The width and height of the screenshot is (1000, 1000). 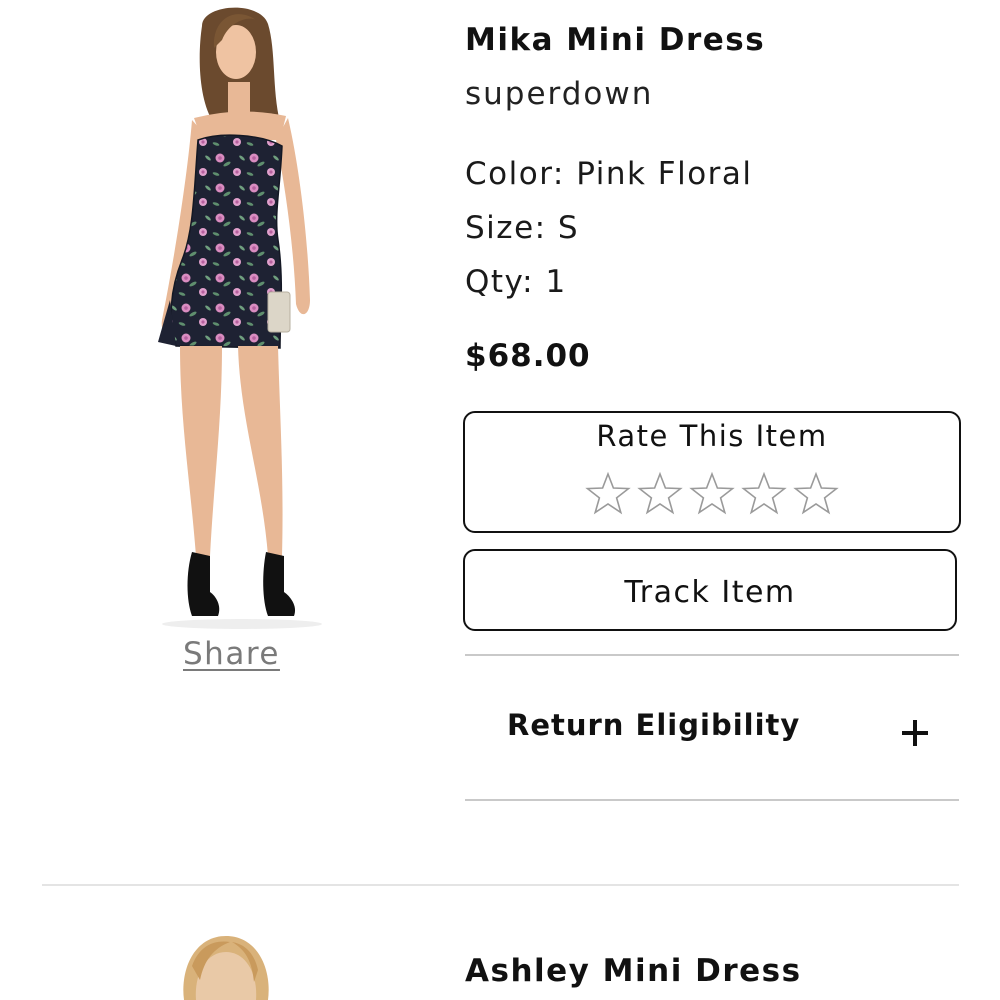 I want to click on rate-item-title: Rate This Item, so click(x=712, y=436).